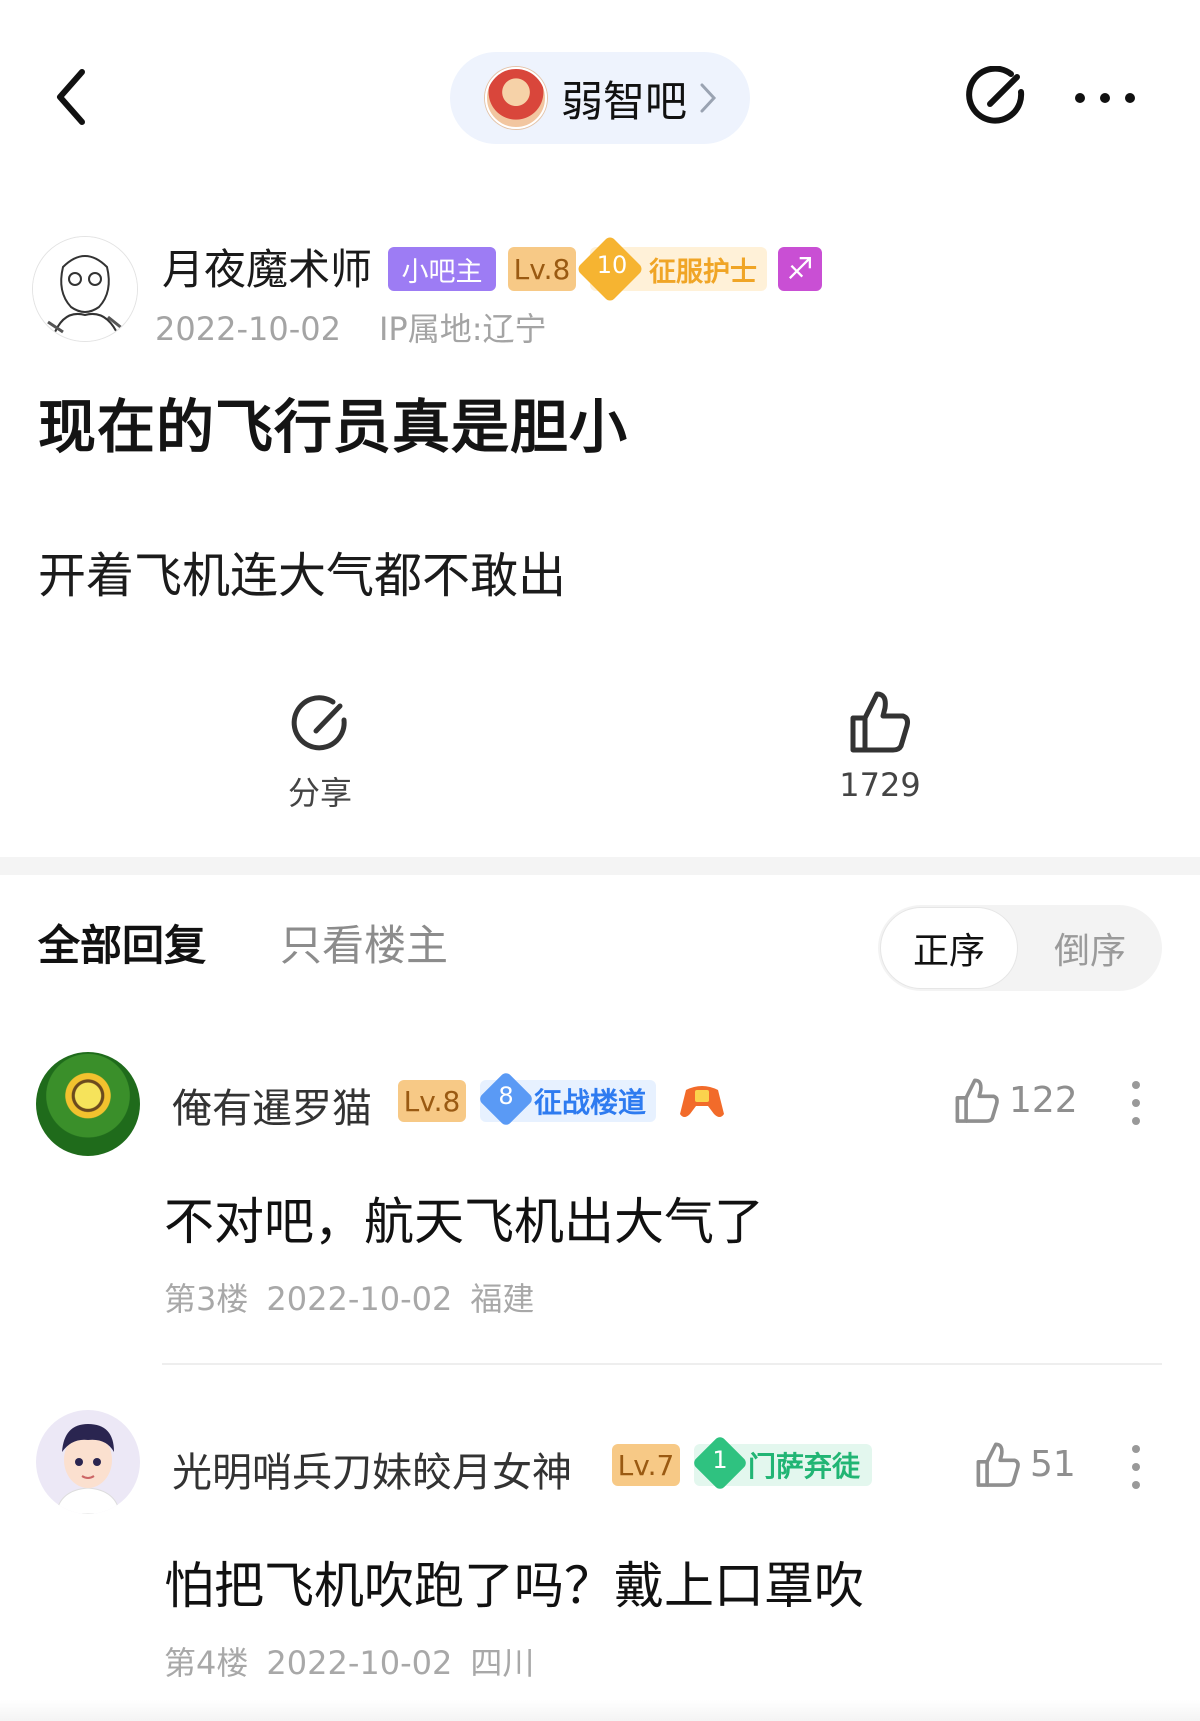  I want to click on more-button, so click(1105, 98).